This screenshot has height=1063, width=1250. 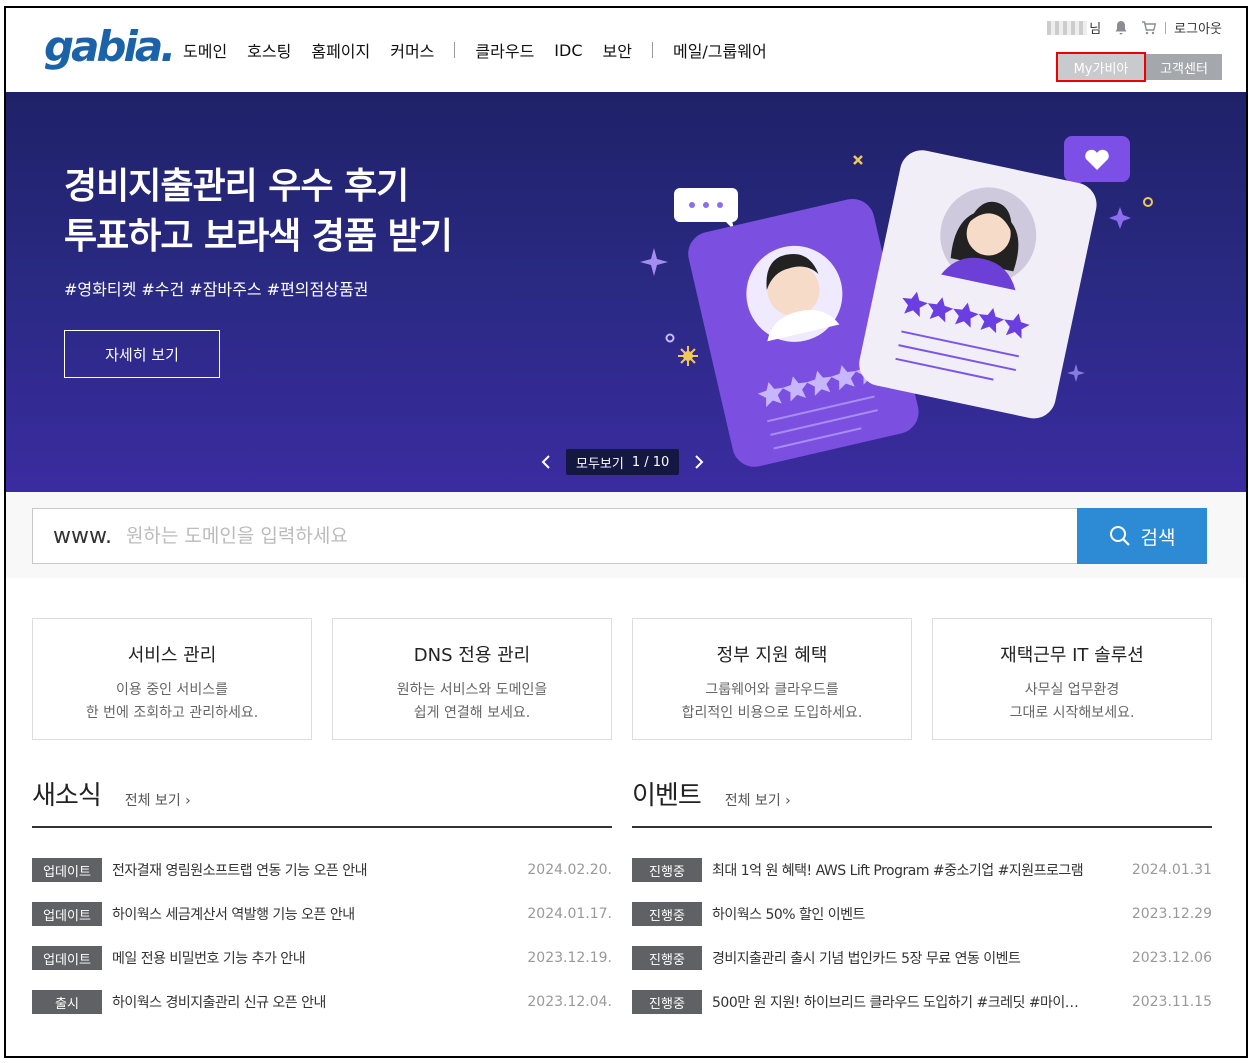 What do you see at coordinates (1101, 67) in the screenshot?
I see `my-gabia-button: My가비아` at bounding box center [1101, 67].